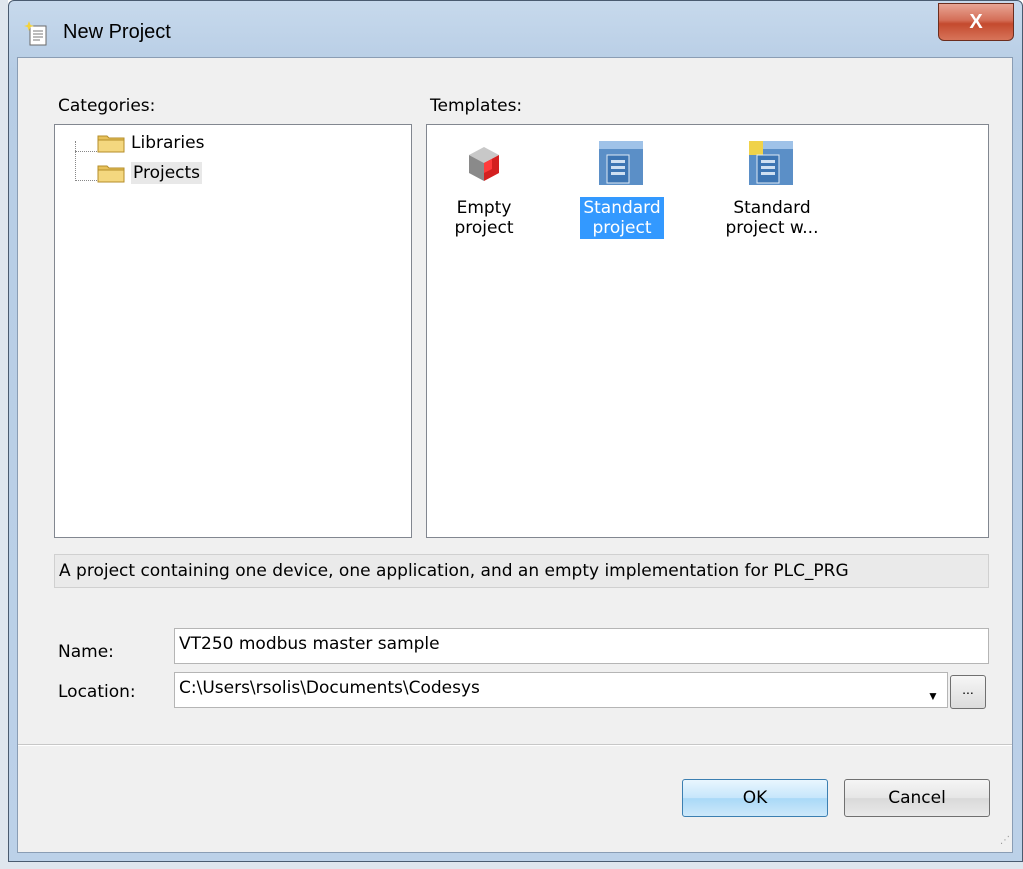  Describe the element at coordinates (933, 696) in the screenshot. I see `chevron-down-icon: ▼` at that location.